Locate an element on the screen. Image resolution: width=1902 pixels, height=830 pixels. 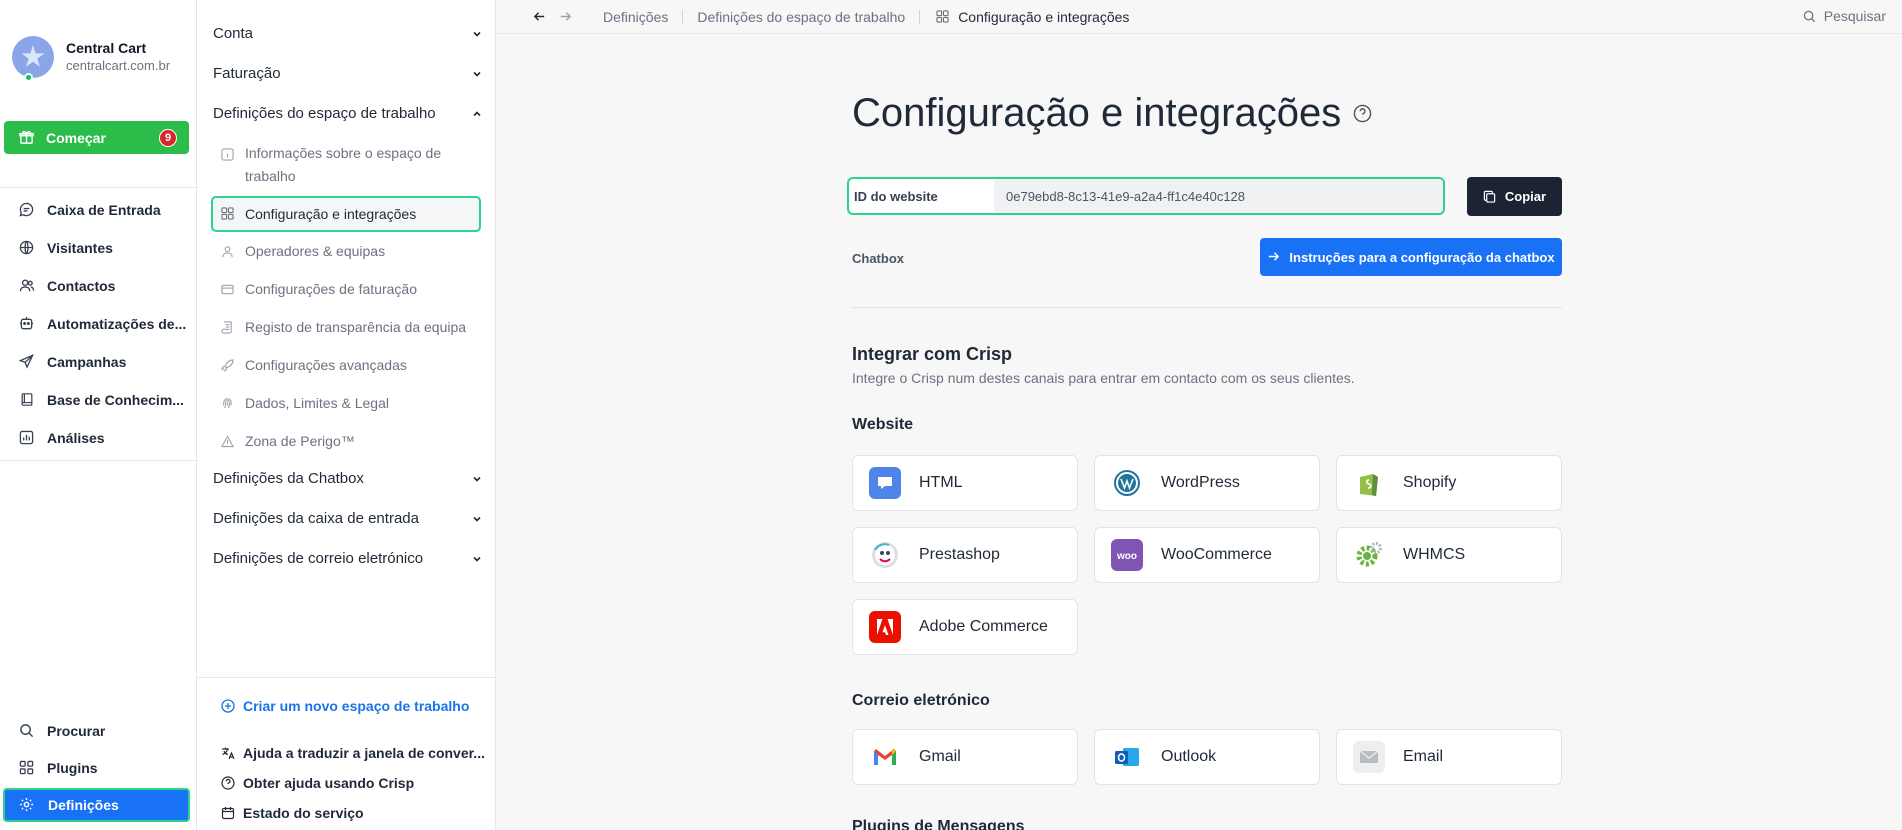
start-button: Começar 9 is located at coordinates (96, 137).